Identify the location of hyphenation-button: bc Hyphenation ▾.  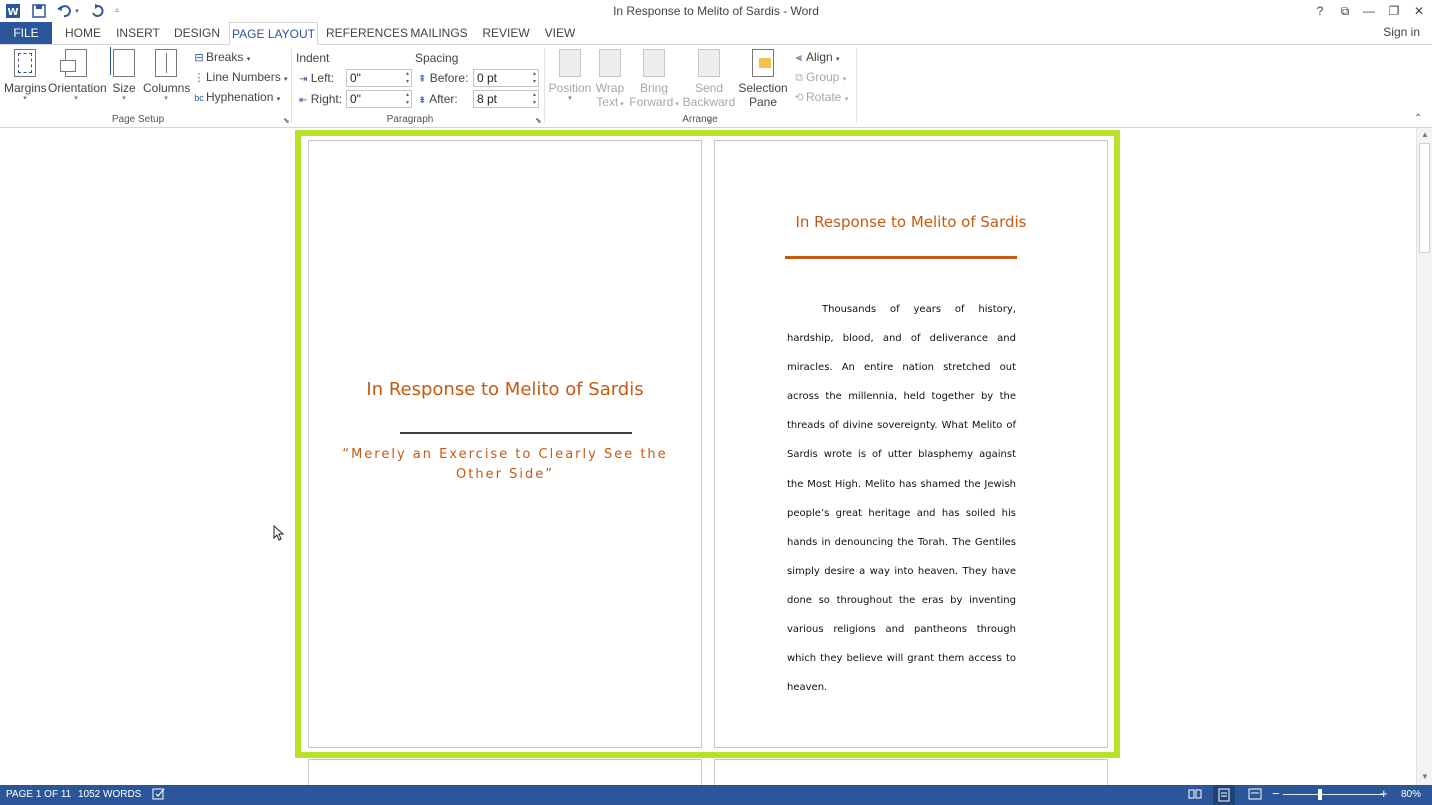
(236, 97).